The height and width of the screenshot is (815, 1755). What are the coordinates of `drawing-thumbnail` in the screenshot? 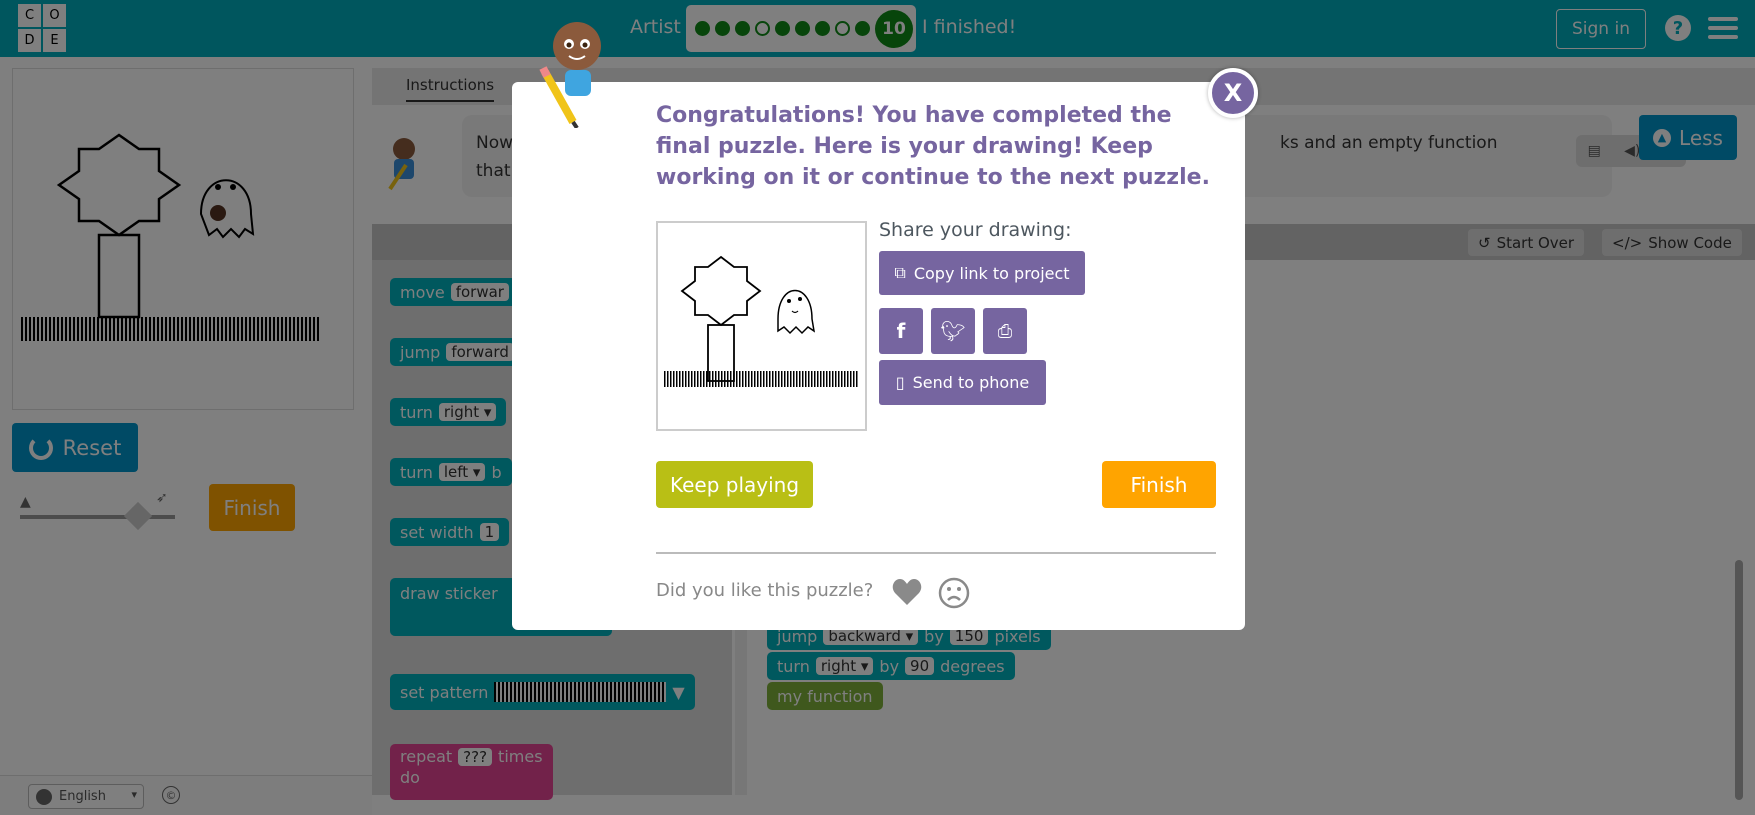 It's located at (761, 326).